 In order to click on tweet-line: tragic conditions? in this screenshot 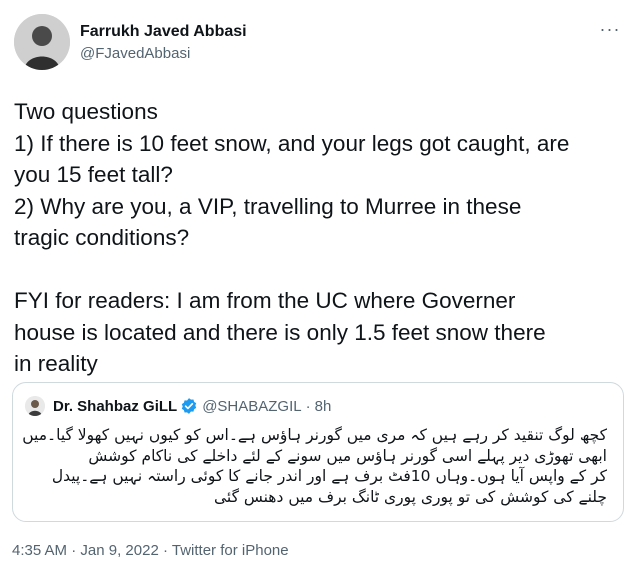, I will do `click(102, 237)`.